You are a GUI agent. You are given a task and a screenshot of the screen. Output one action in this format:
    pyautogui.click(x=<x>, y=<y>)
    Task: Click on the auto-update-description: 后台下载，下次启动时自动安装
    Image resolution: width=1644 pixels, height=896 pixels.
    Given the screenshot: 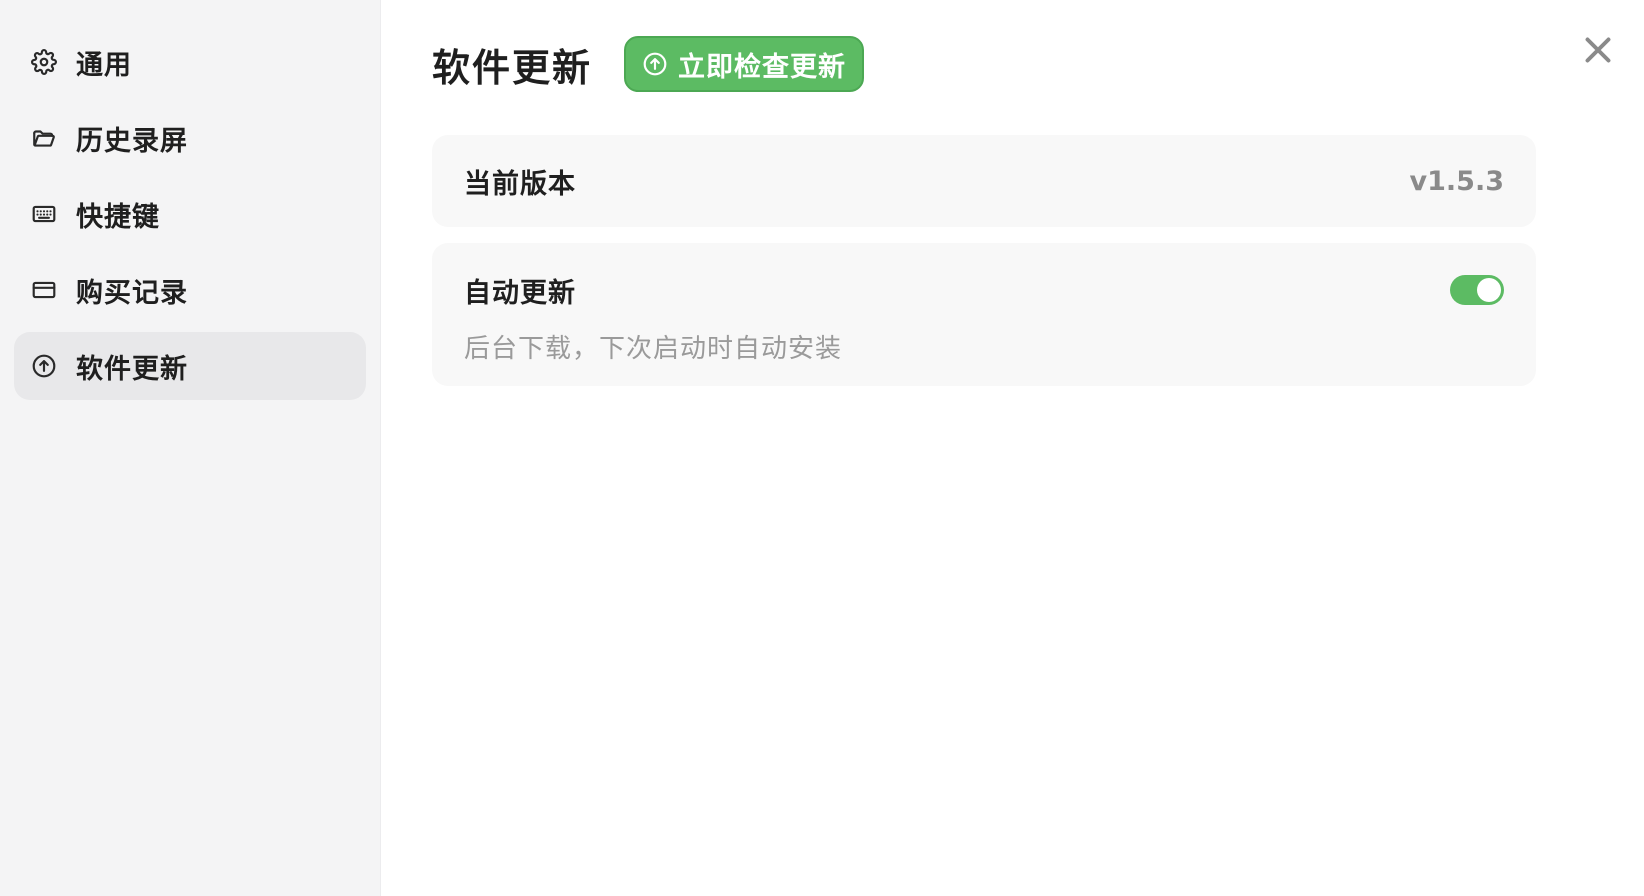 What is the action you would take?
    pyautogui.click(x=653, y=349)
    